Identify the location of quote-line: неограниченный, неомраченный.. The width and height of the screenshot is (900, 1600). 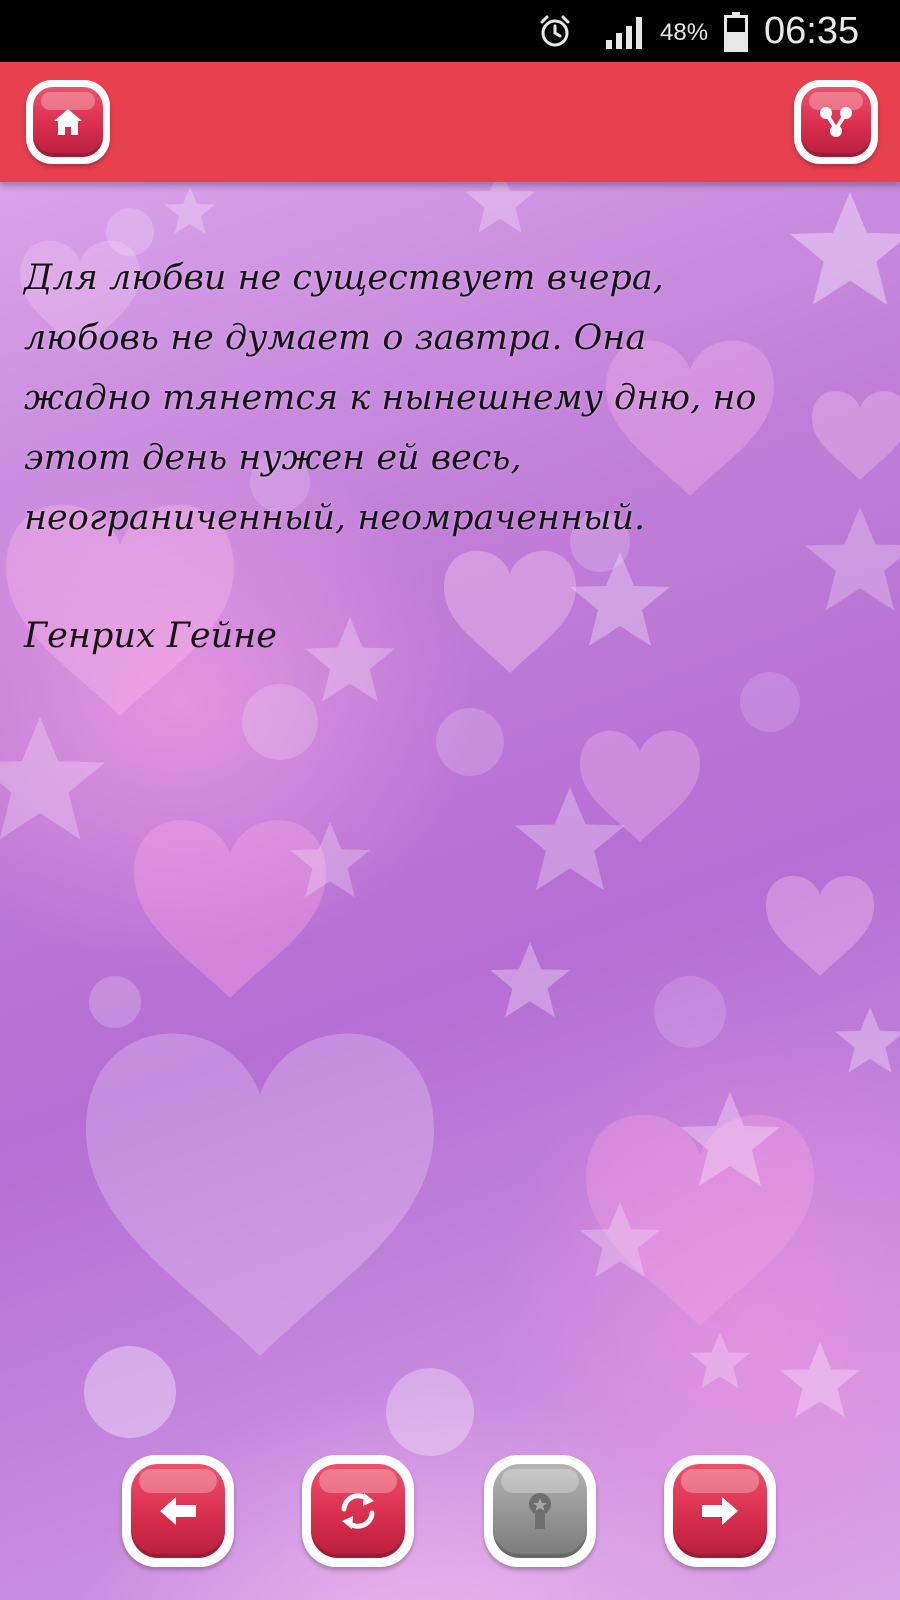
(335, 518).